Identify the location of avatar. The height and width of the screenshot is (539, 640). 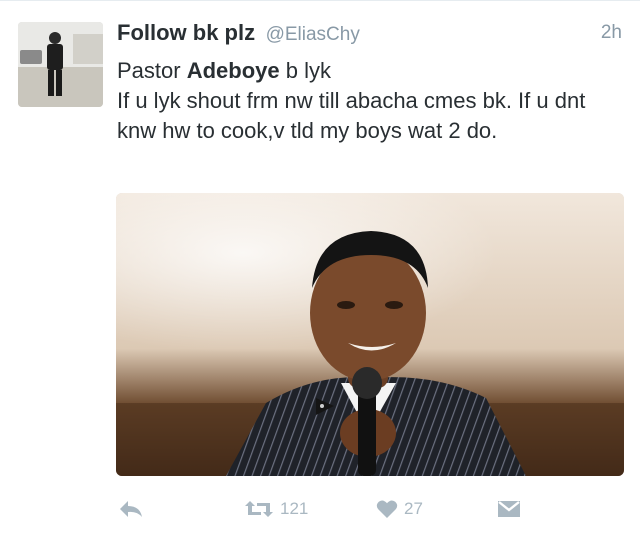
(60, 64).